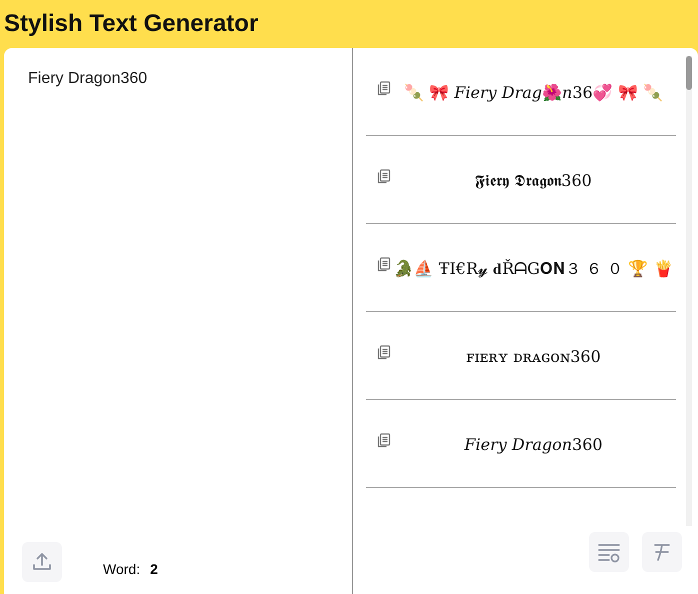  I want to click on app-title: Stylish Text Generator, so click(131, 24).